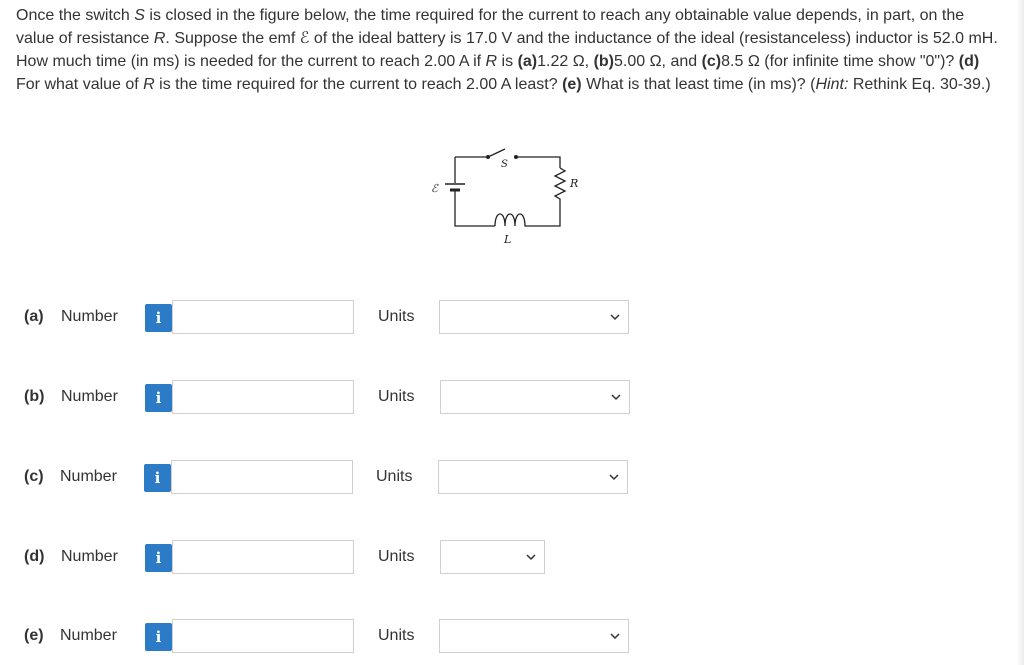 The width and height of the screenshot is (1024, 665). What do you see at coordinates (263, 557) in the screenshot?
I see `number-input-d` at bounding box center [263, 557].